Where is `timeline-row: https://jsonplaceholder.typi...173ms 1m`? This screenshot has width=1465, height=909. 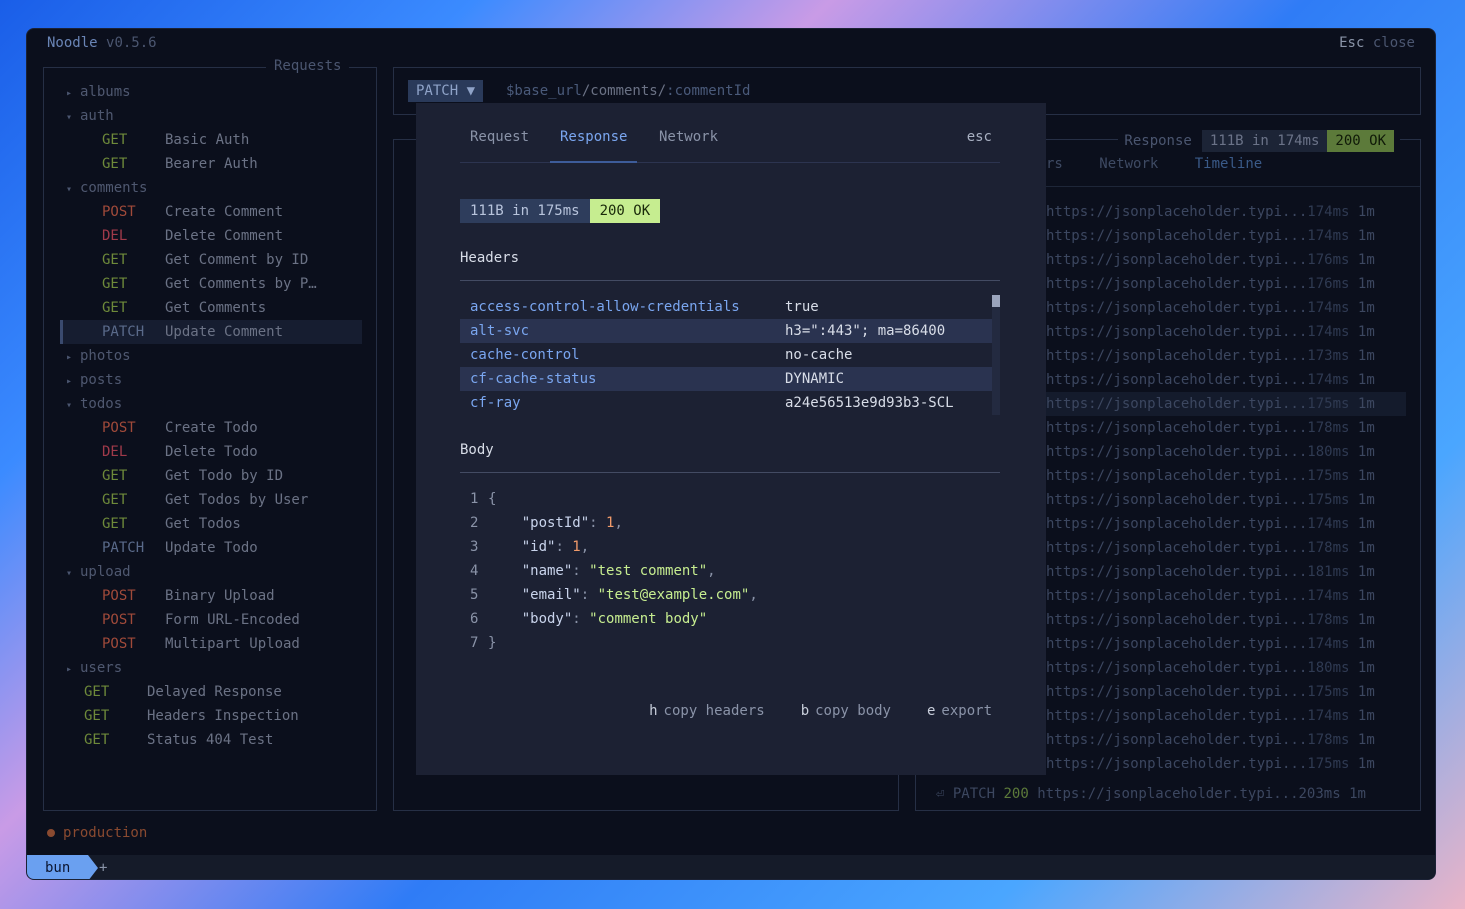 timeline-row: https://jsonplaceholder.typi...173ms 1m is located at coordinates (1226, 356).